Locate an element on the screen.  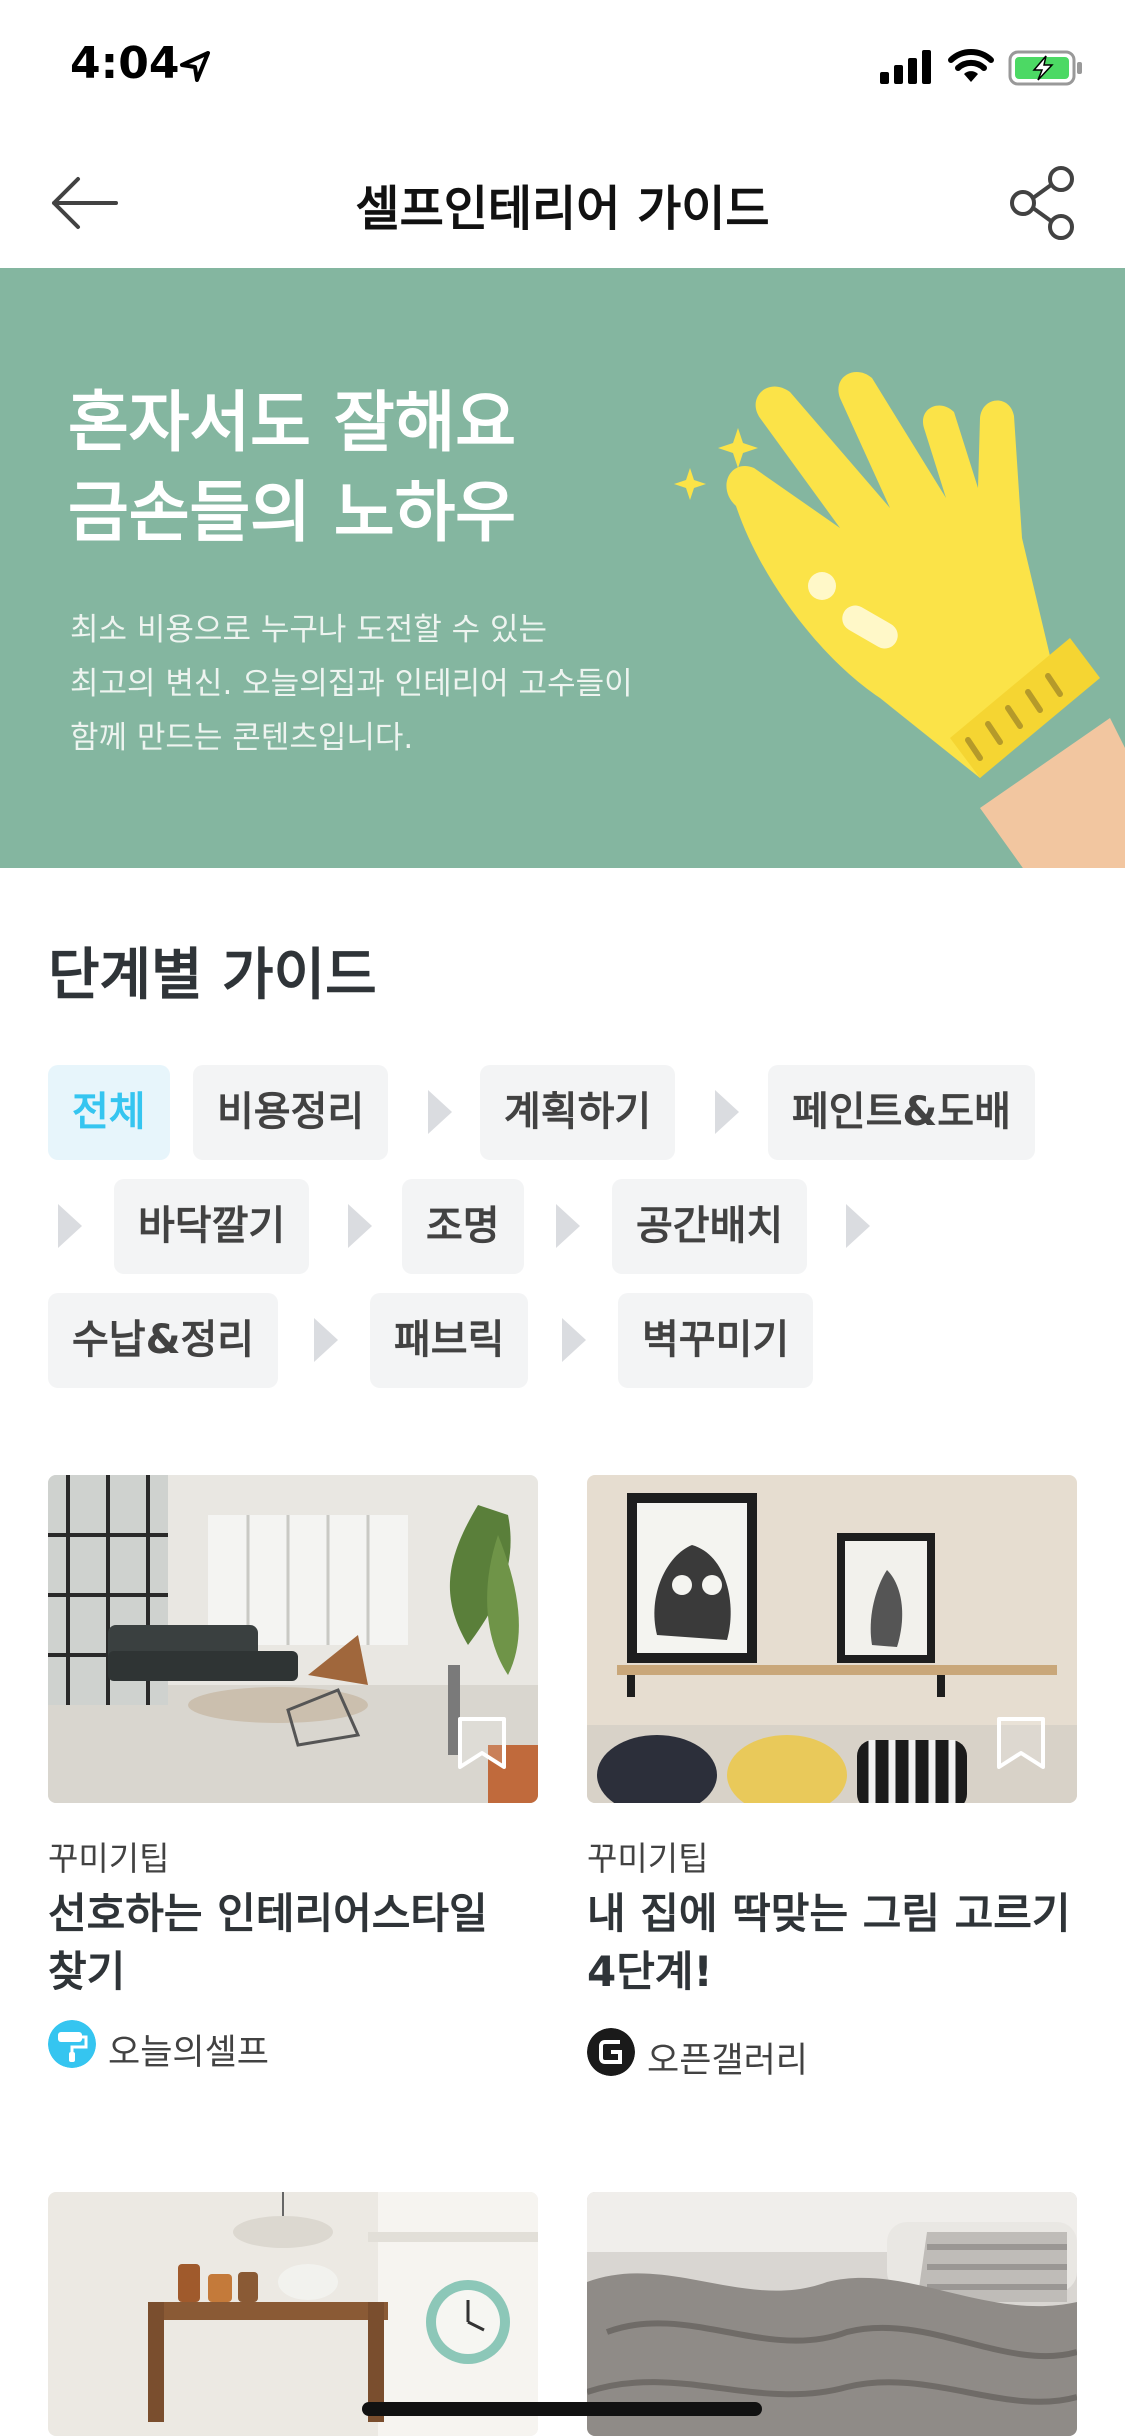
top-nav-bar: 셀프인테리어 가이드 is located at coordinates (562, 202).